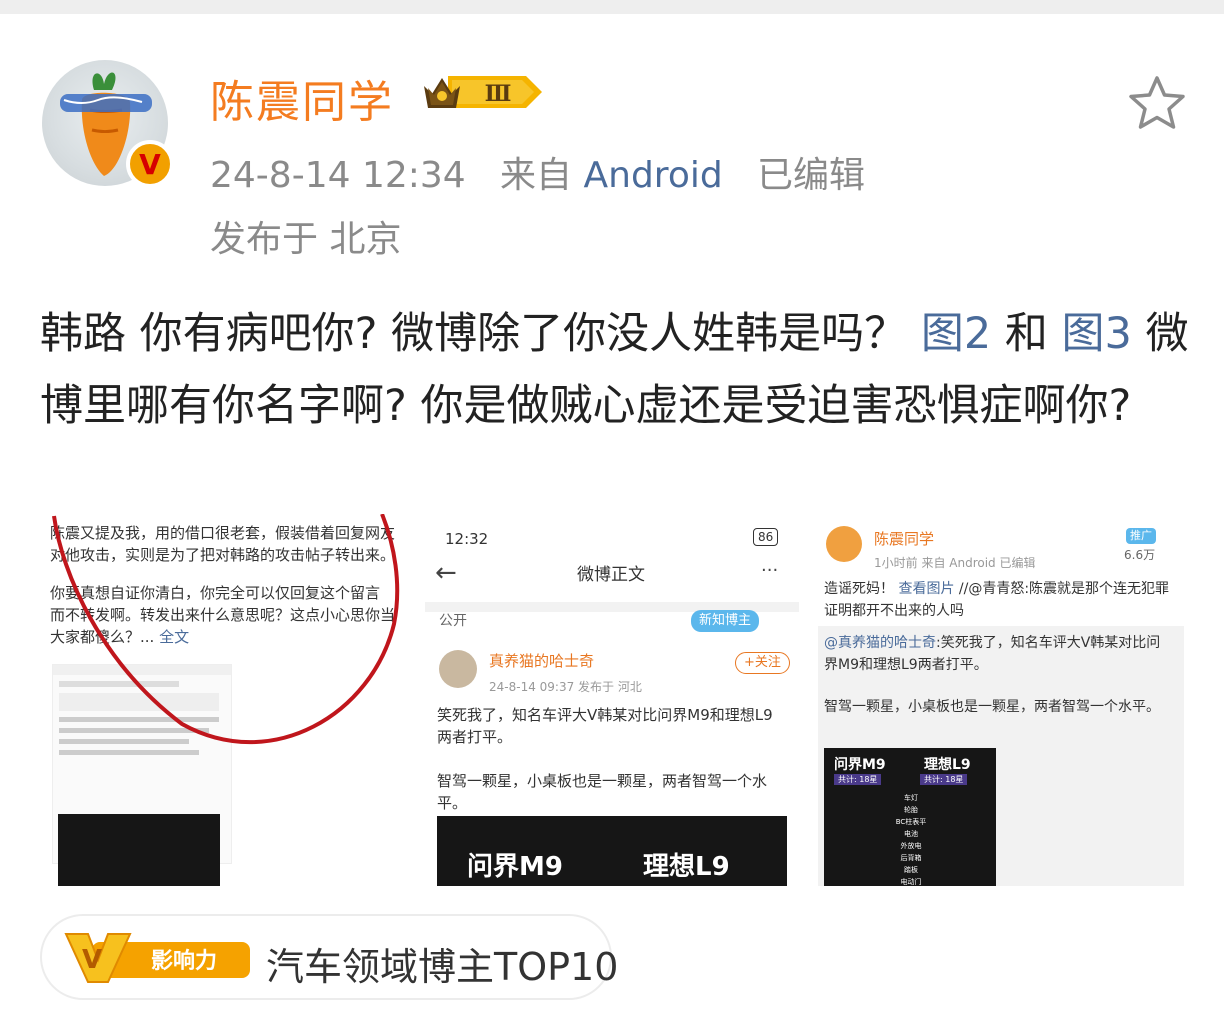 The height and width of the screenshot is (1036, 1224). What do you see at coordinates (955, 563) in the screenshot?
I see `image-3-meta: 1小时前 来自 Android 已编辑` at bounding box center [955, 563].